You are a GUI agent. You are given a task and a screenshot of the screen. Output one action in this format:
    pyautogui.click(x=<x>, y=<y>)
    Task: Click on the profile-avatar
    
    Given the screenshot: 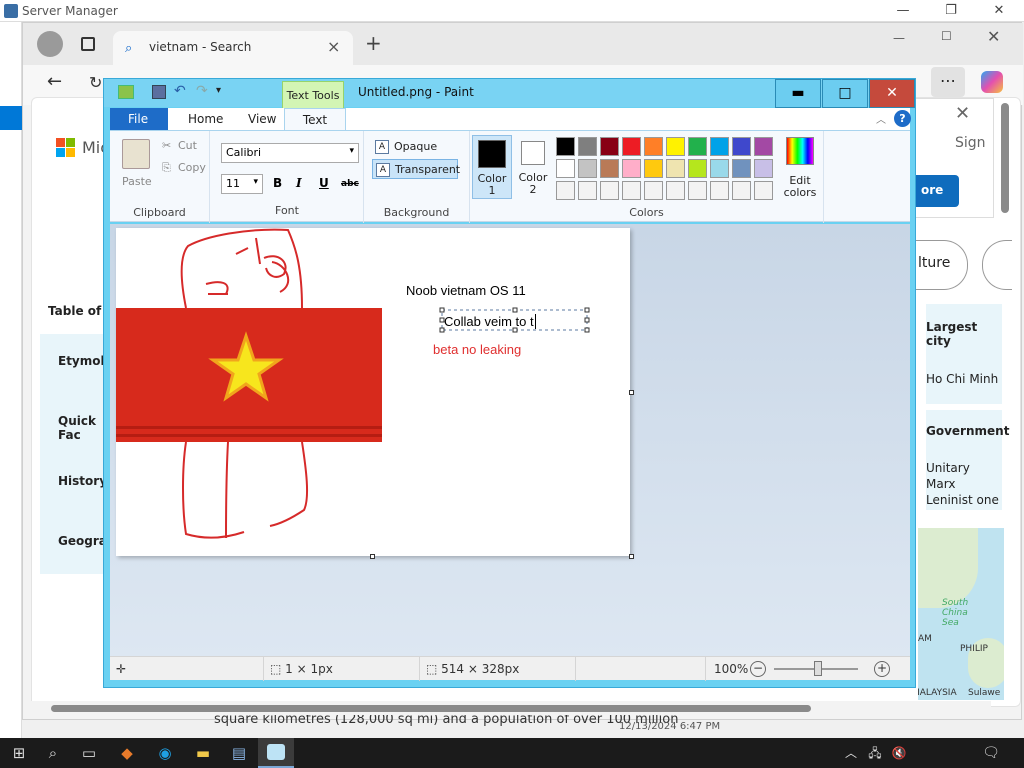 What is the action you would take?
    pyautogui.click(x=50, y=44)
    